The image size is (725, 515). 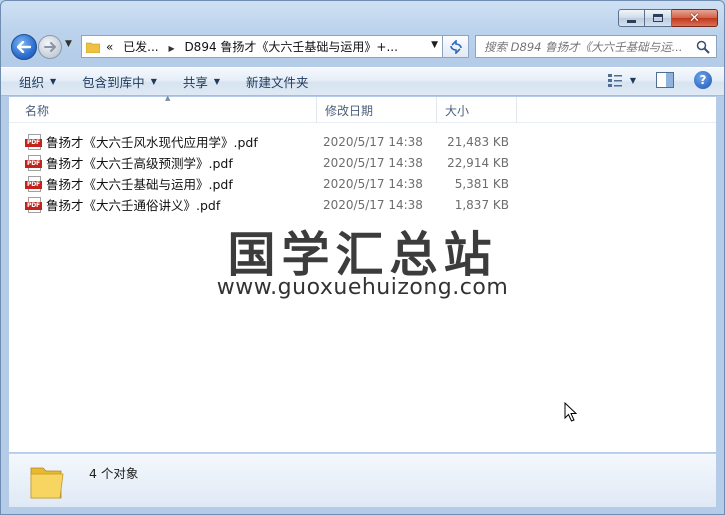 I want to click on column-header-date: 修改日期, so click(x=377, y=110).